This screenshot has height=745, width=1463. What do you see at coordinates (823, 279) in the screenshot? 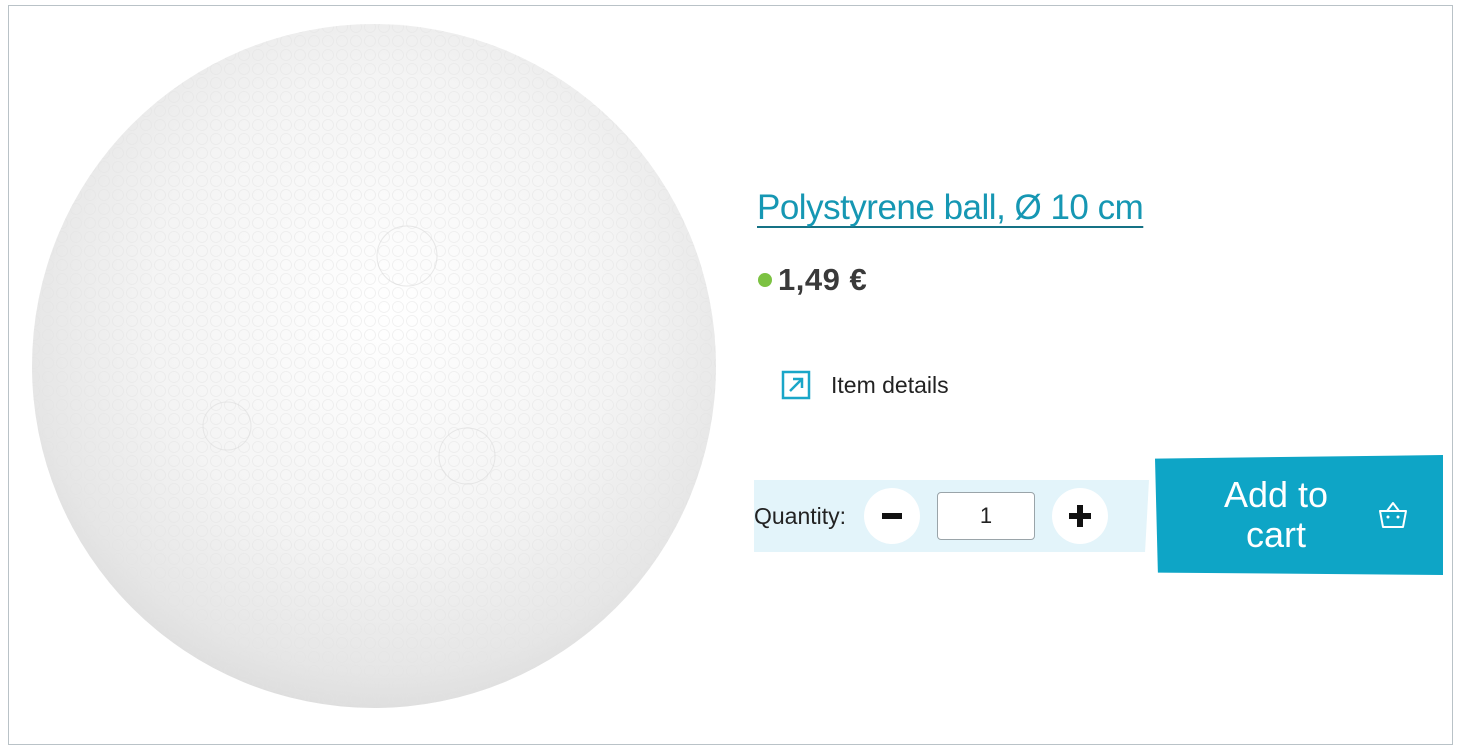
I see `product-price: 1,49 €` at bounding box center [823, 279].